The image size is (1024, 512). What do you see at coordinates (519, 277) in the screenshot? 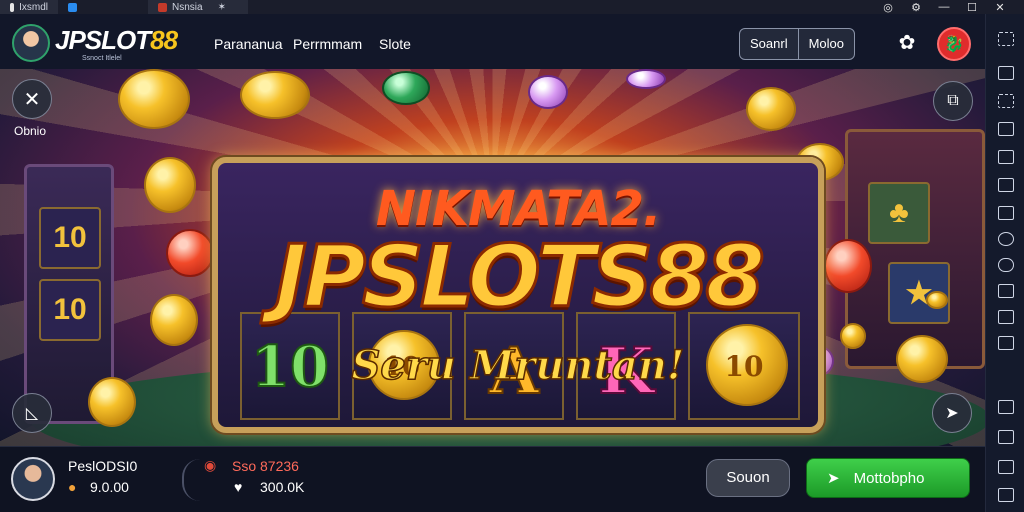
I see `banner-headline-brand: JPSLOTS88` at bounding box center [519, 277].